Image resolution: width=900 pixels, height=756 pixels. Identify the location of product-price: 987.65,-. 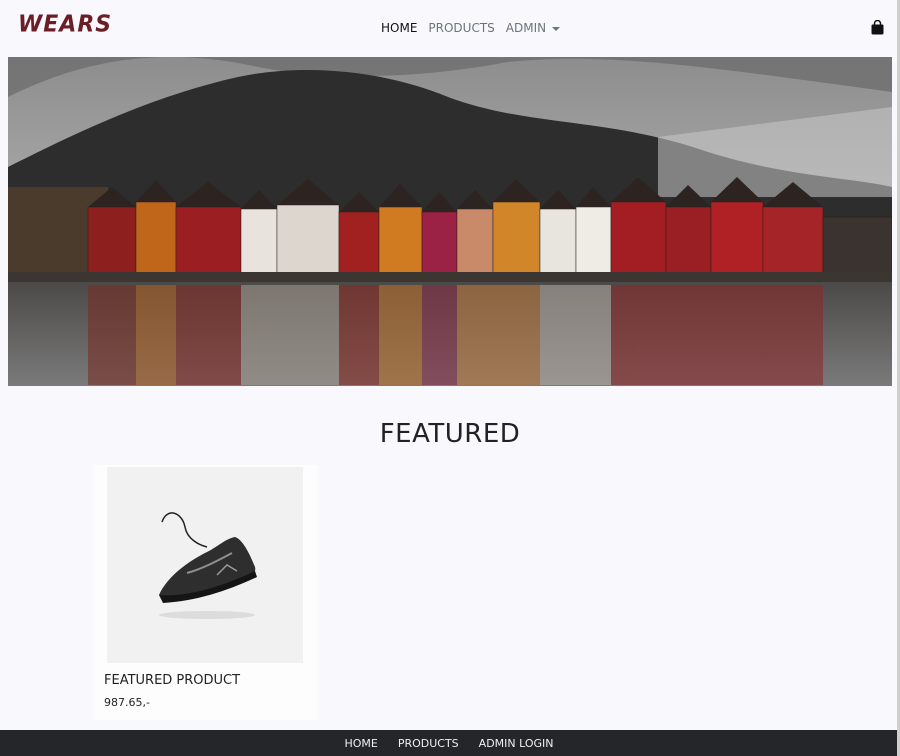
(127, 702).